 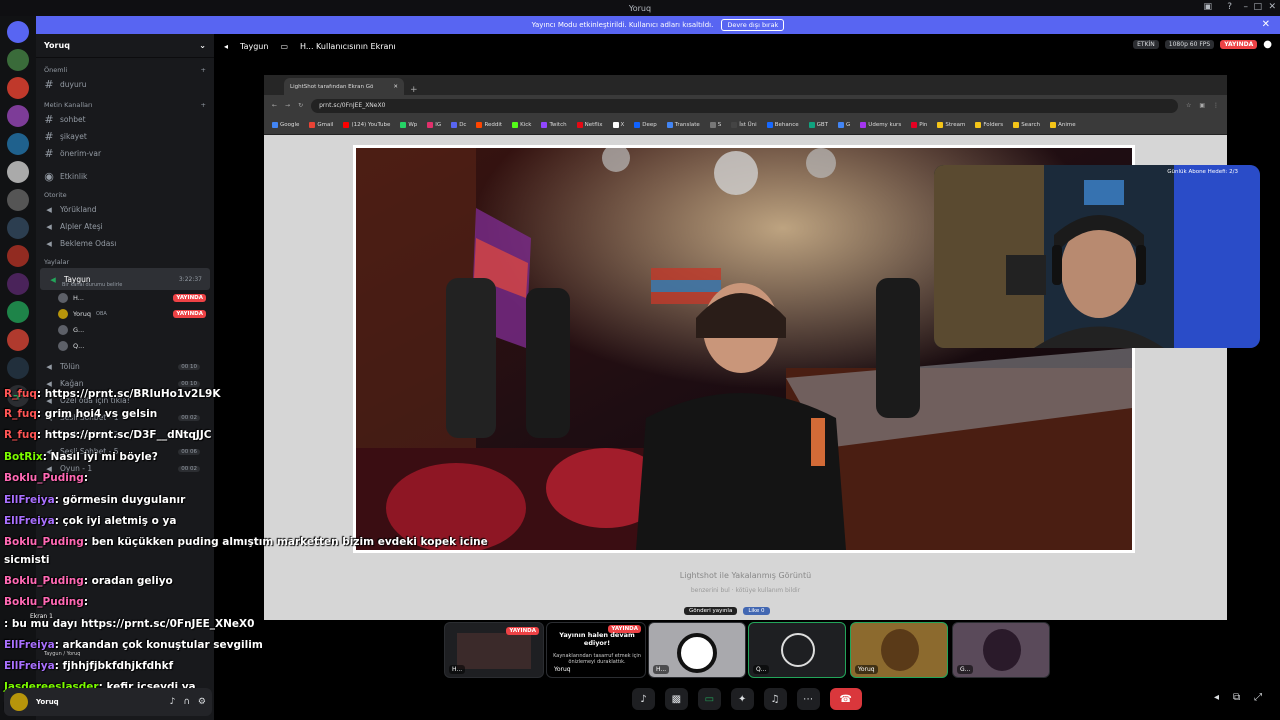 I want to click on category-important: Önemli +, so click(x=125, y=70).